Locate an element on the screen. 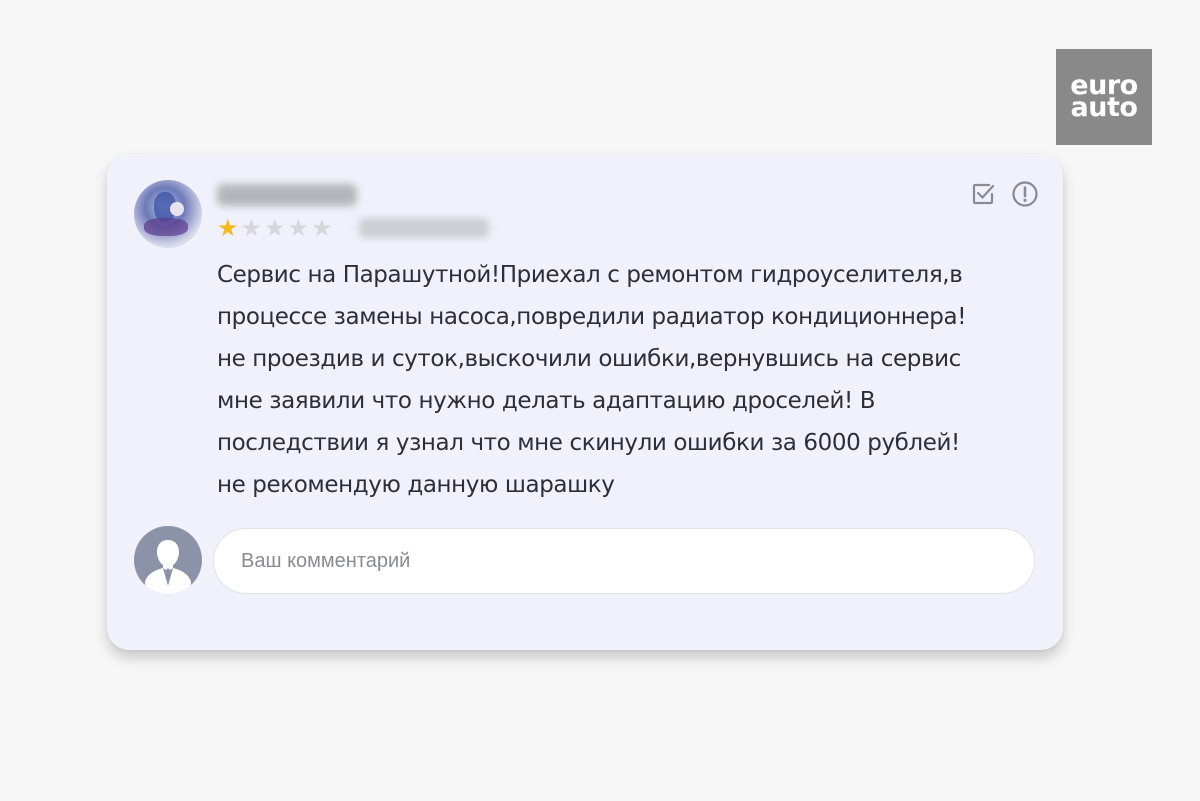  info-circle-icon is located at coordinates (1025, 194).